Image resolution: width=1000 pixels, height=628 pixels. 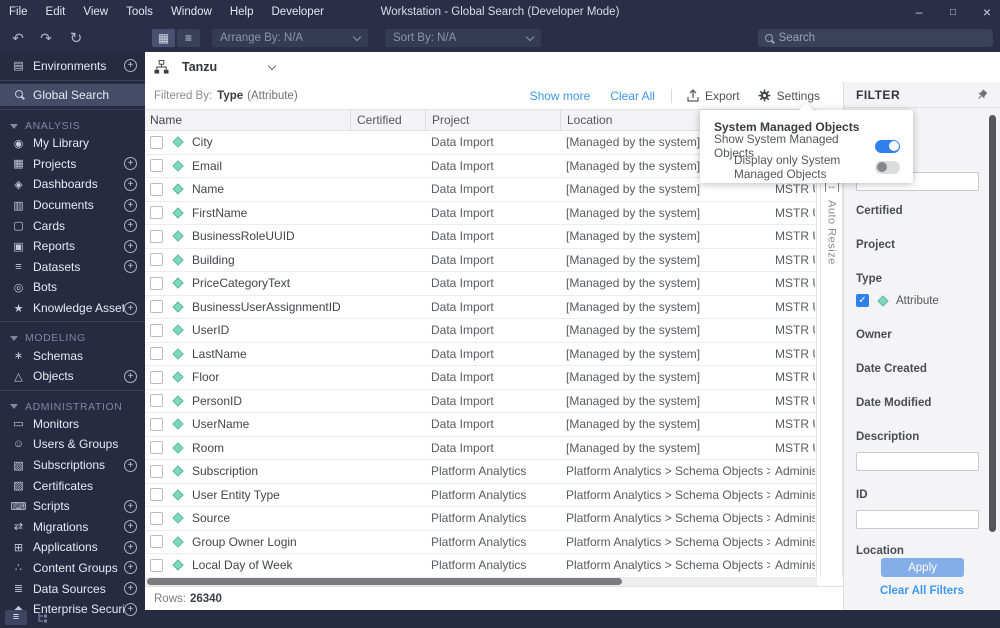 What do you see at coordinates (882, 38) in the screenshot?
I see `search-input` at bounding box center [882, 38].